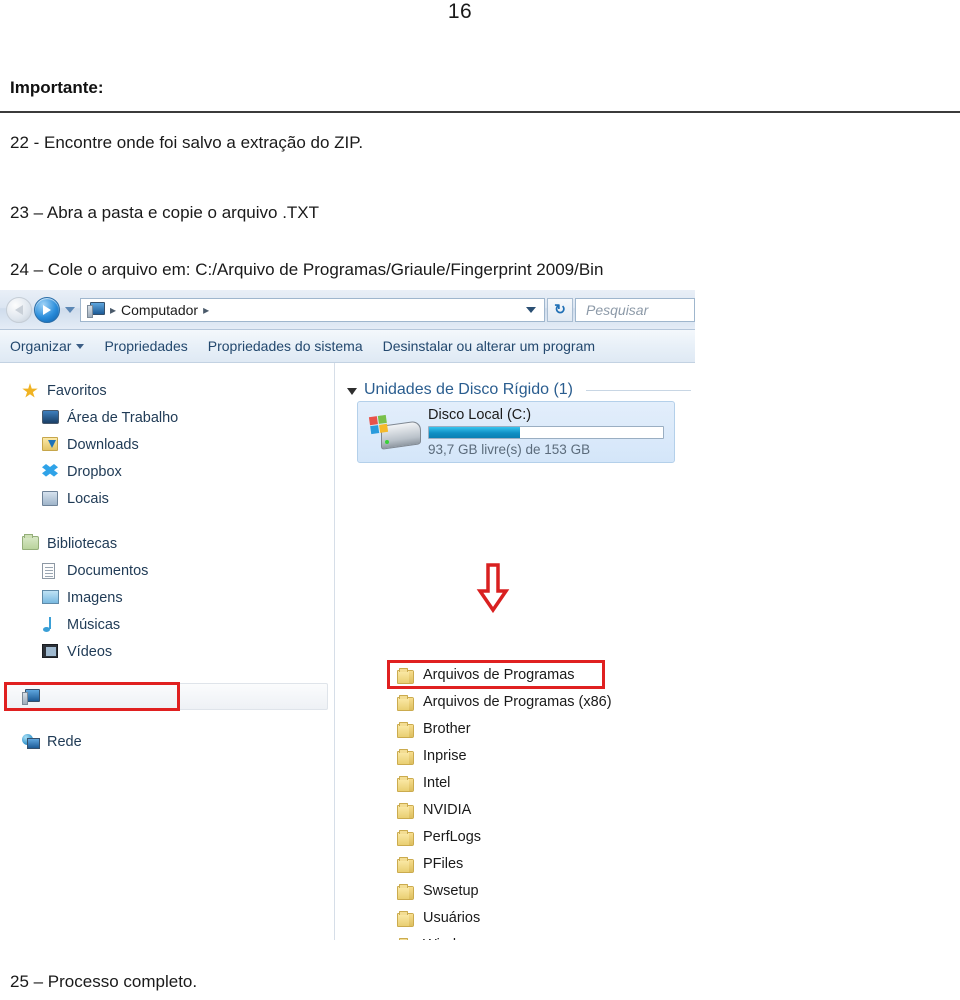 The height and width of the screenshot is (1000, 960). I want to click on folder-row: Windows, so click(515, 935).